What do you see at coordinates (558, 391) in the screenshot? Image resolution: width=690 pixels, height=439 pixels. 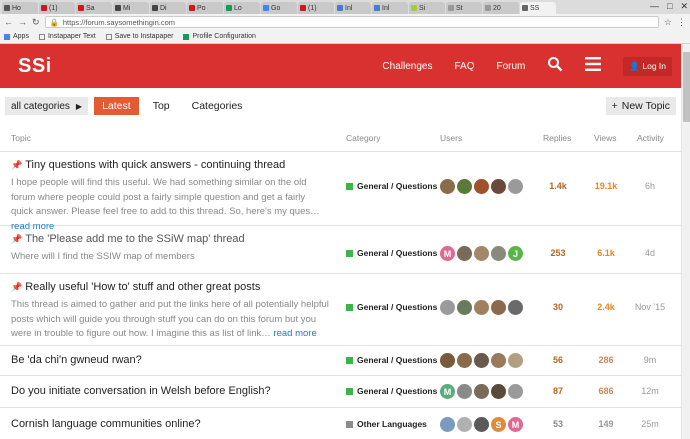 I see `reply-count: 87` at bounding box center [558, 391].